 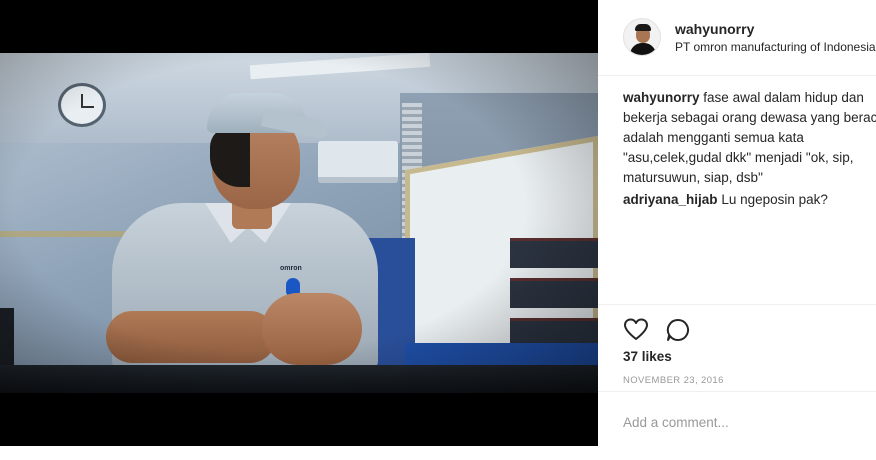 I want to click on comment-author-link: adriyana_hijab, so click(x=670, y=199).